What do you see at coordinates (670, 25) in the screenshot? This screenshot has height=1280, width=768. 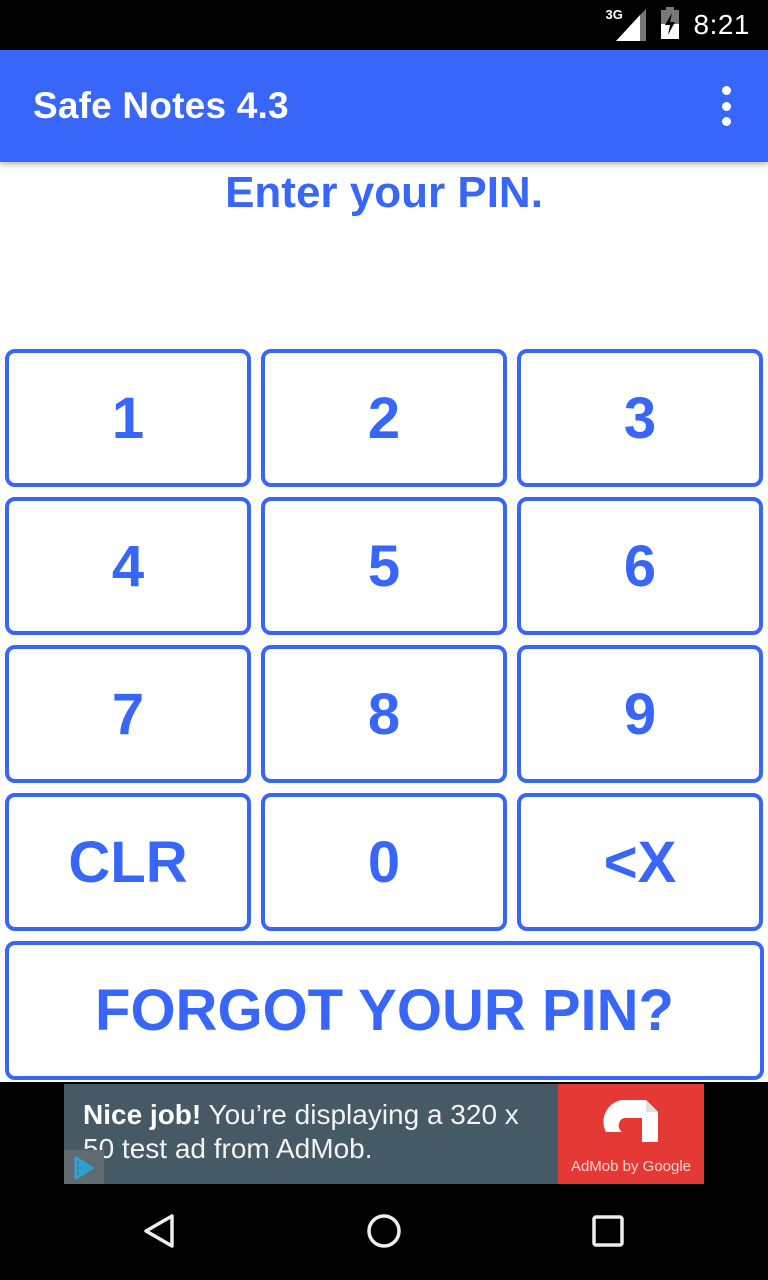 I see `battery-charging-icon` at bounding box center [670, 25].